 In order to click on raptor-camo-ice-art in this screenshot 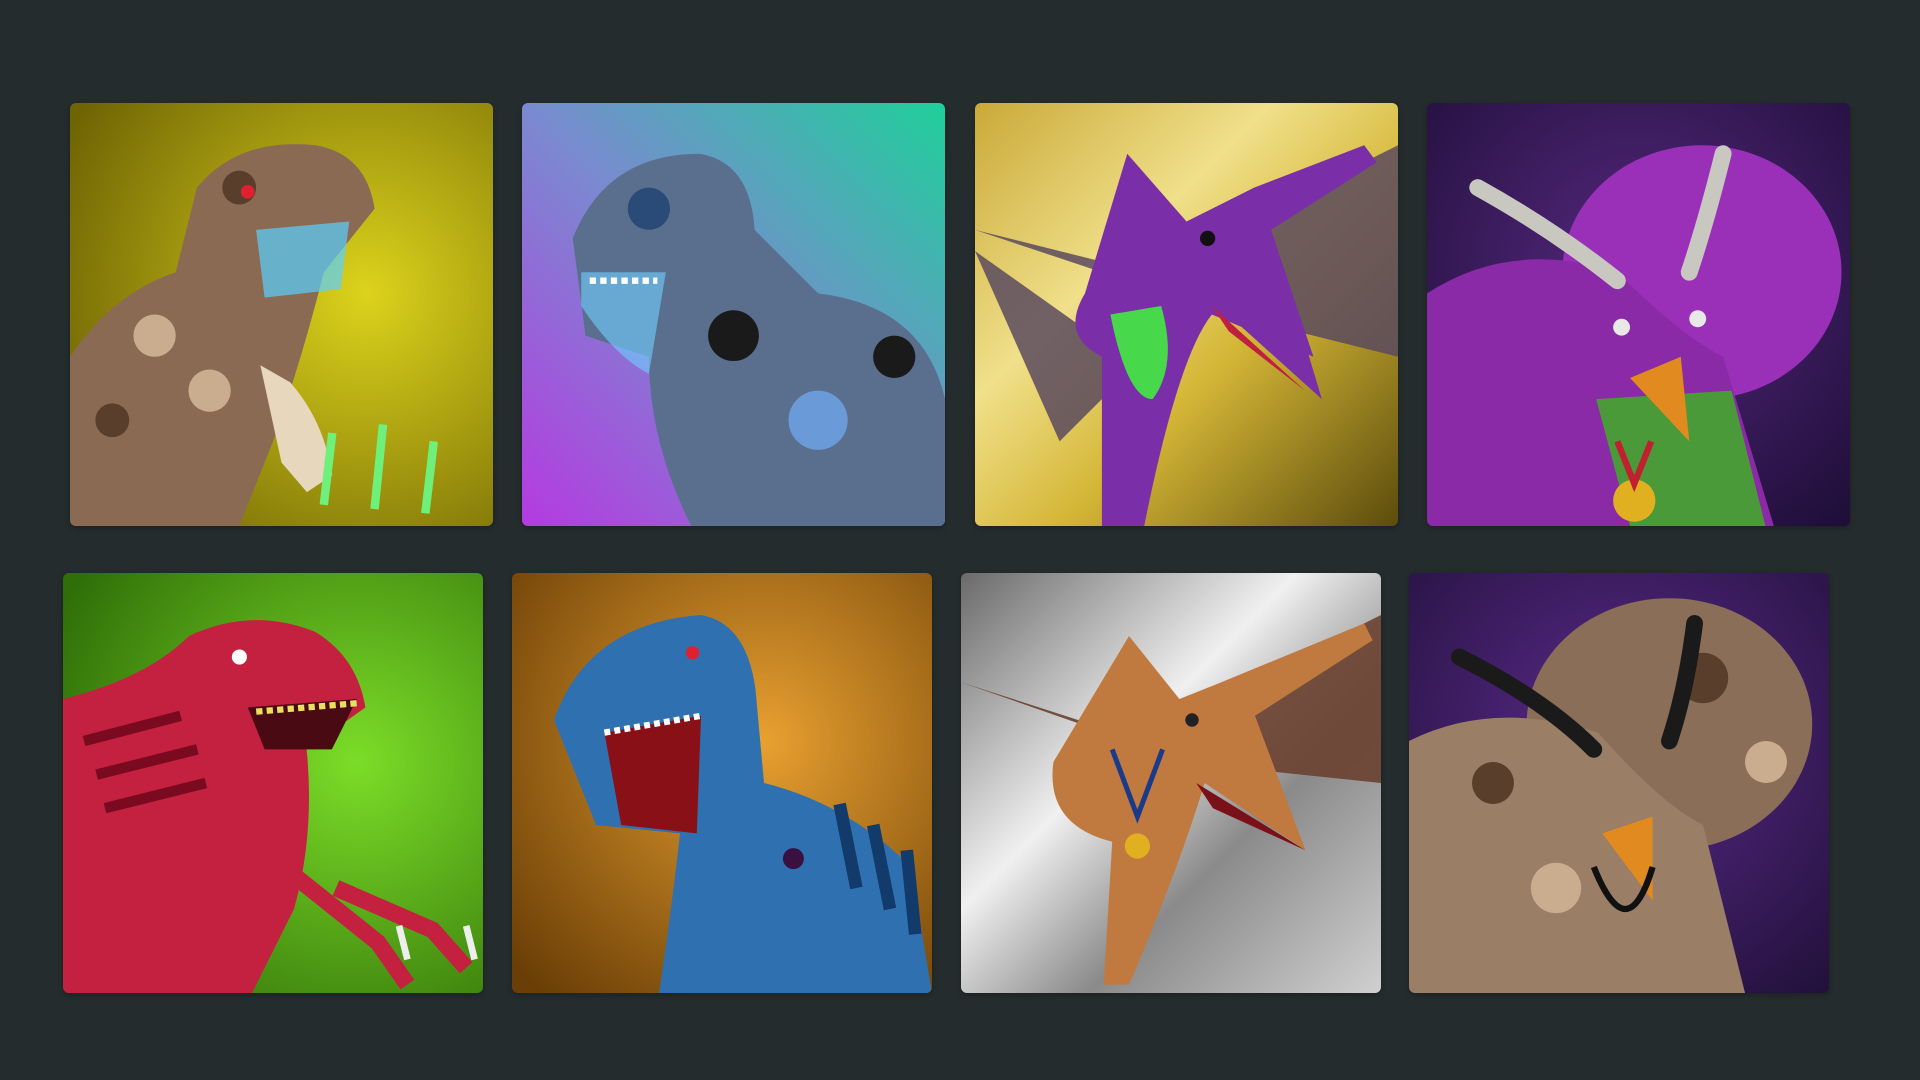, I will do `click(281, 314)`.